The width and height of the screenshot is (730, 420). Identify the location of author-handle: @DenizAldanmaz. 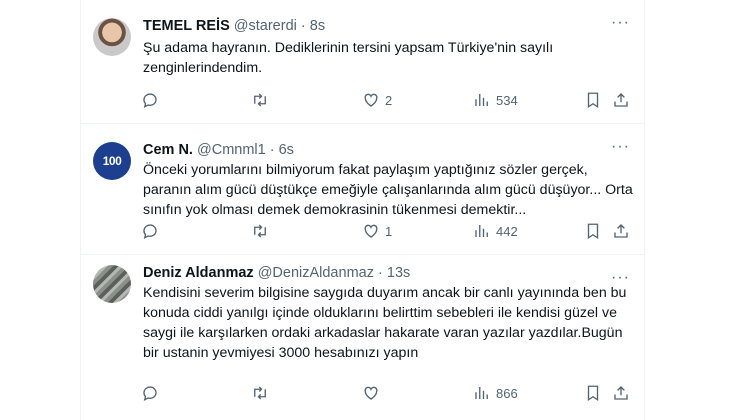
(316, 273).